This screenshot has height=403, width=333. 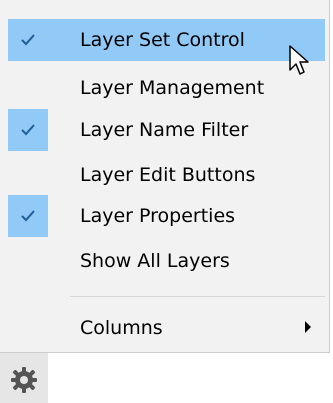 I want to click on menu-item-show-all-layers: Show All Layers, so click(x=166, y=261).